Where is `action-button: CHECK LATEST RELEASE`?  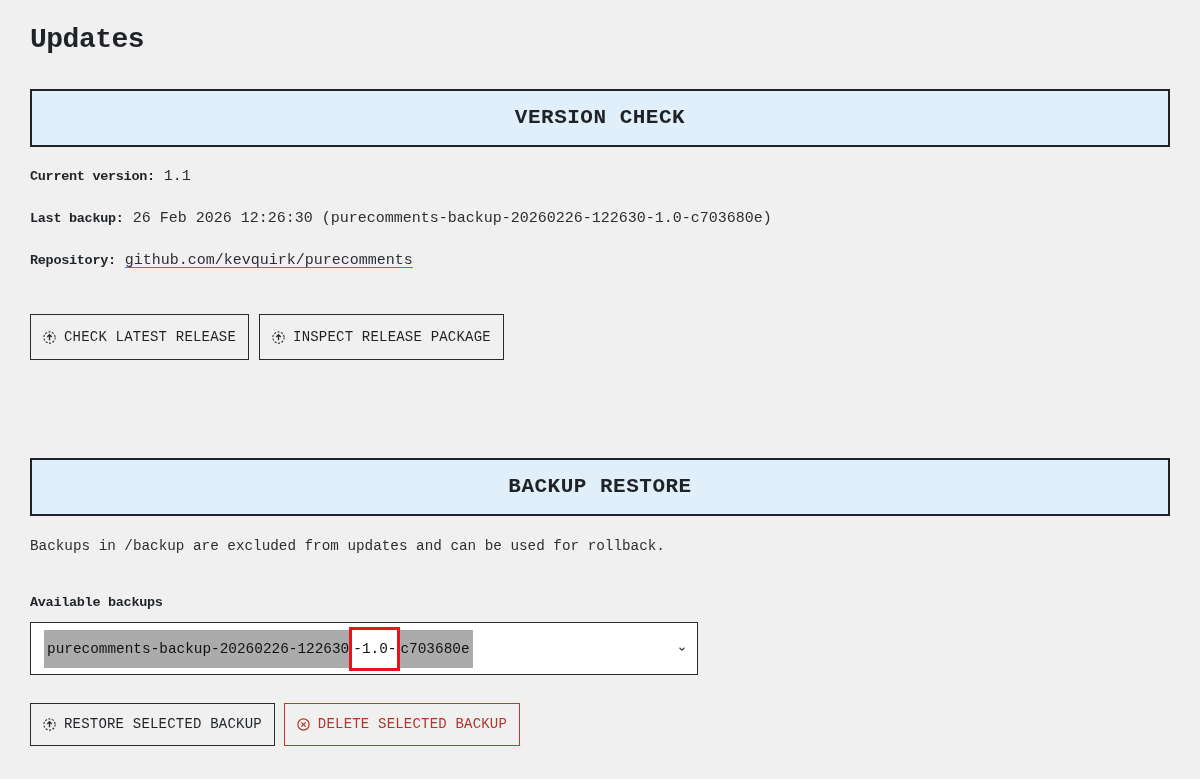 action-button: CHECK LATEST RELEASE is located at coordinates (140, 337).